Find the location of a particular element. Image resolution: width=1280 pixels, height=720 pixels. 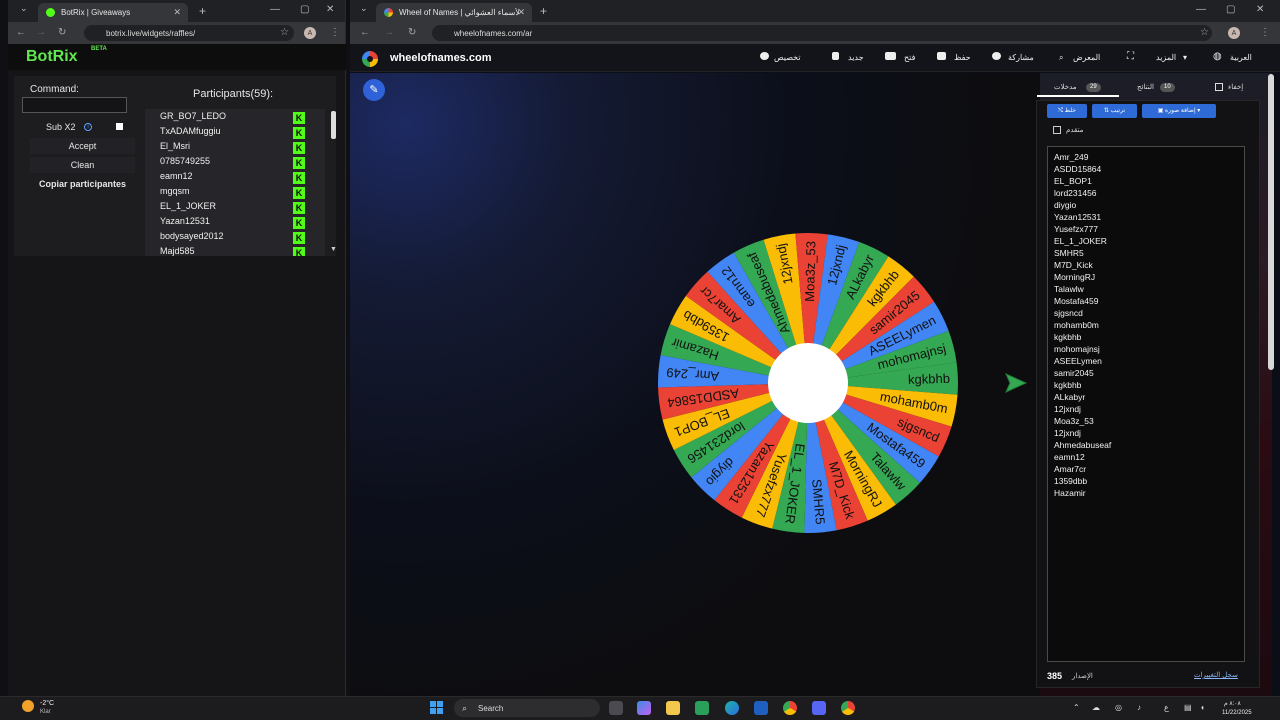

microphone-icon: ♪ is located at coordinates (1139, 707).